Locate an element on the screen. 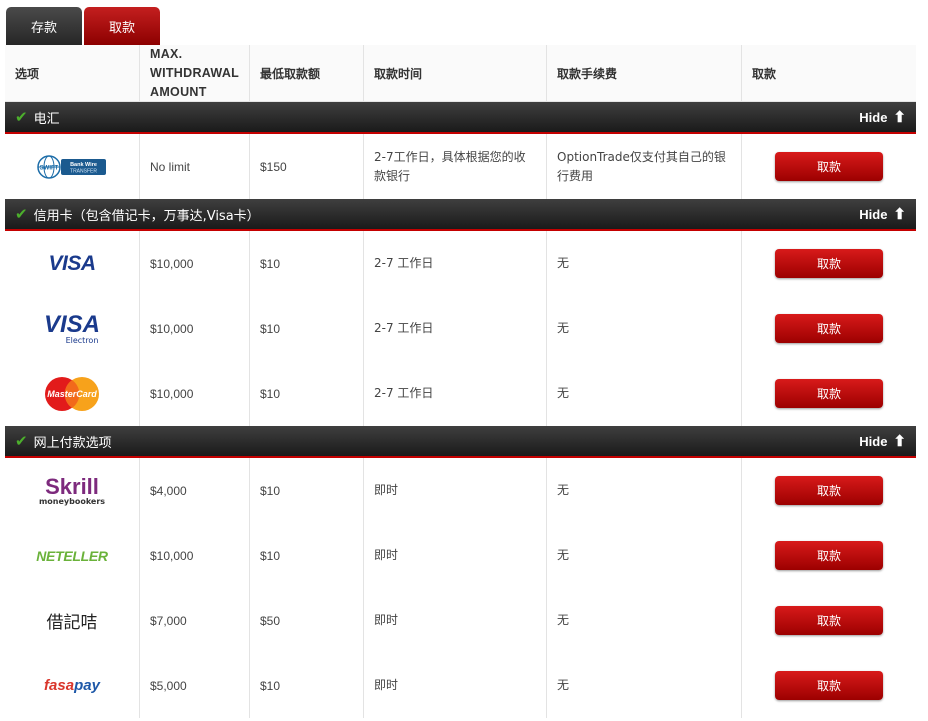  table-row: NETELLER $10,000 $10 即时 无 取款 is located at coordinates (460, 555).